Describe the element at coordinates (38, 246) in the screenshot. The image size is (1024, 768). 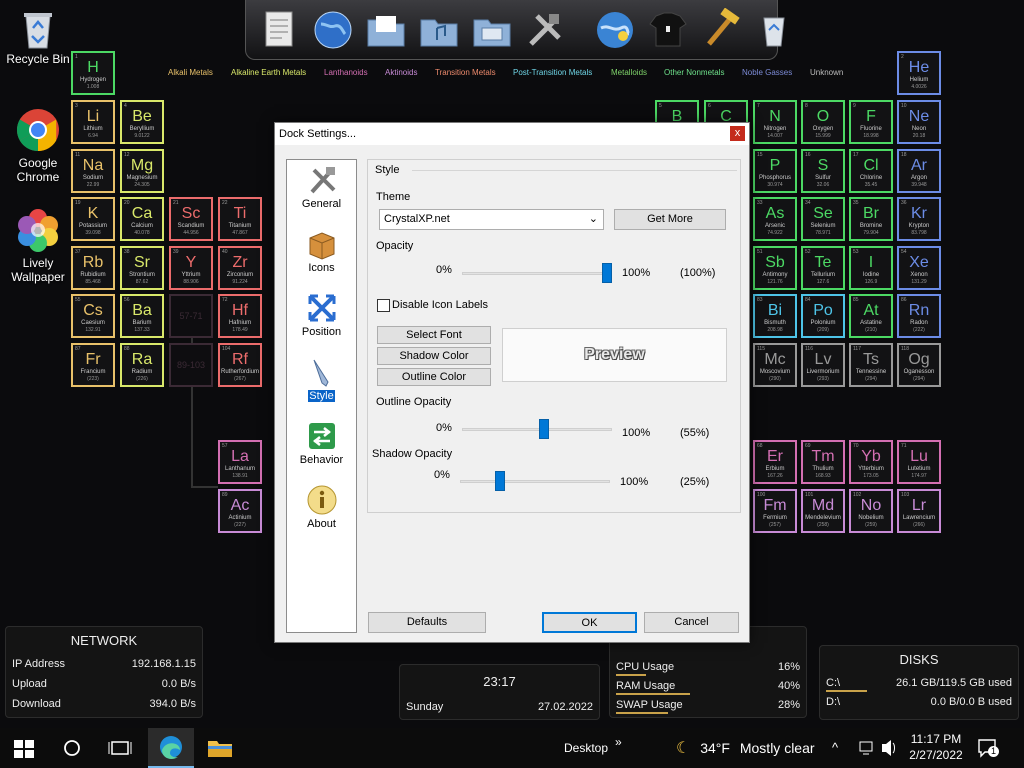
I see `desktop-icon-lively: Lively Wallpaper` at that location.